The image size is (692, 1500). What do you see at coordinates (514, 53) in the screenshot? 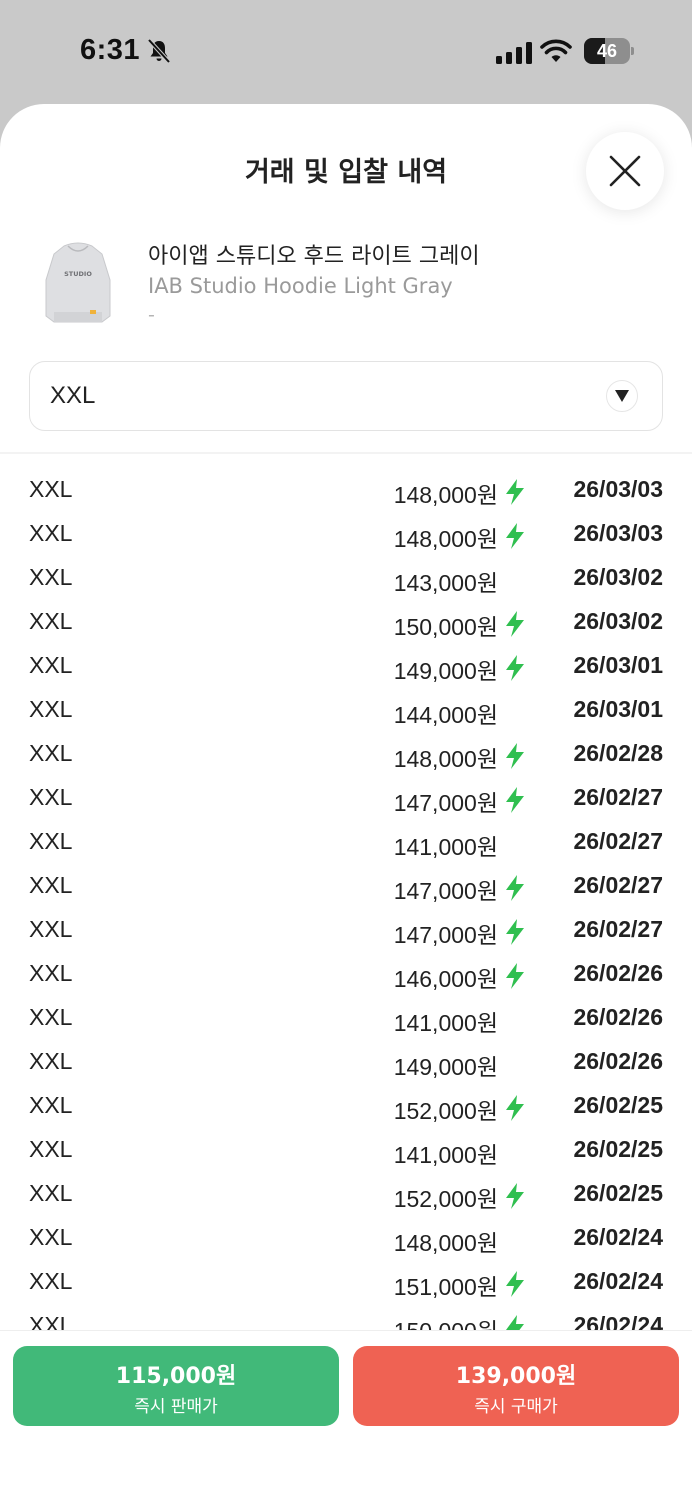
I see `cellular-signal-icon` at bounding box center [514, 53].